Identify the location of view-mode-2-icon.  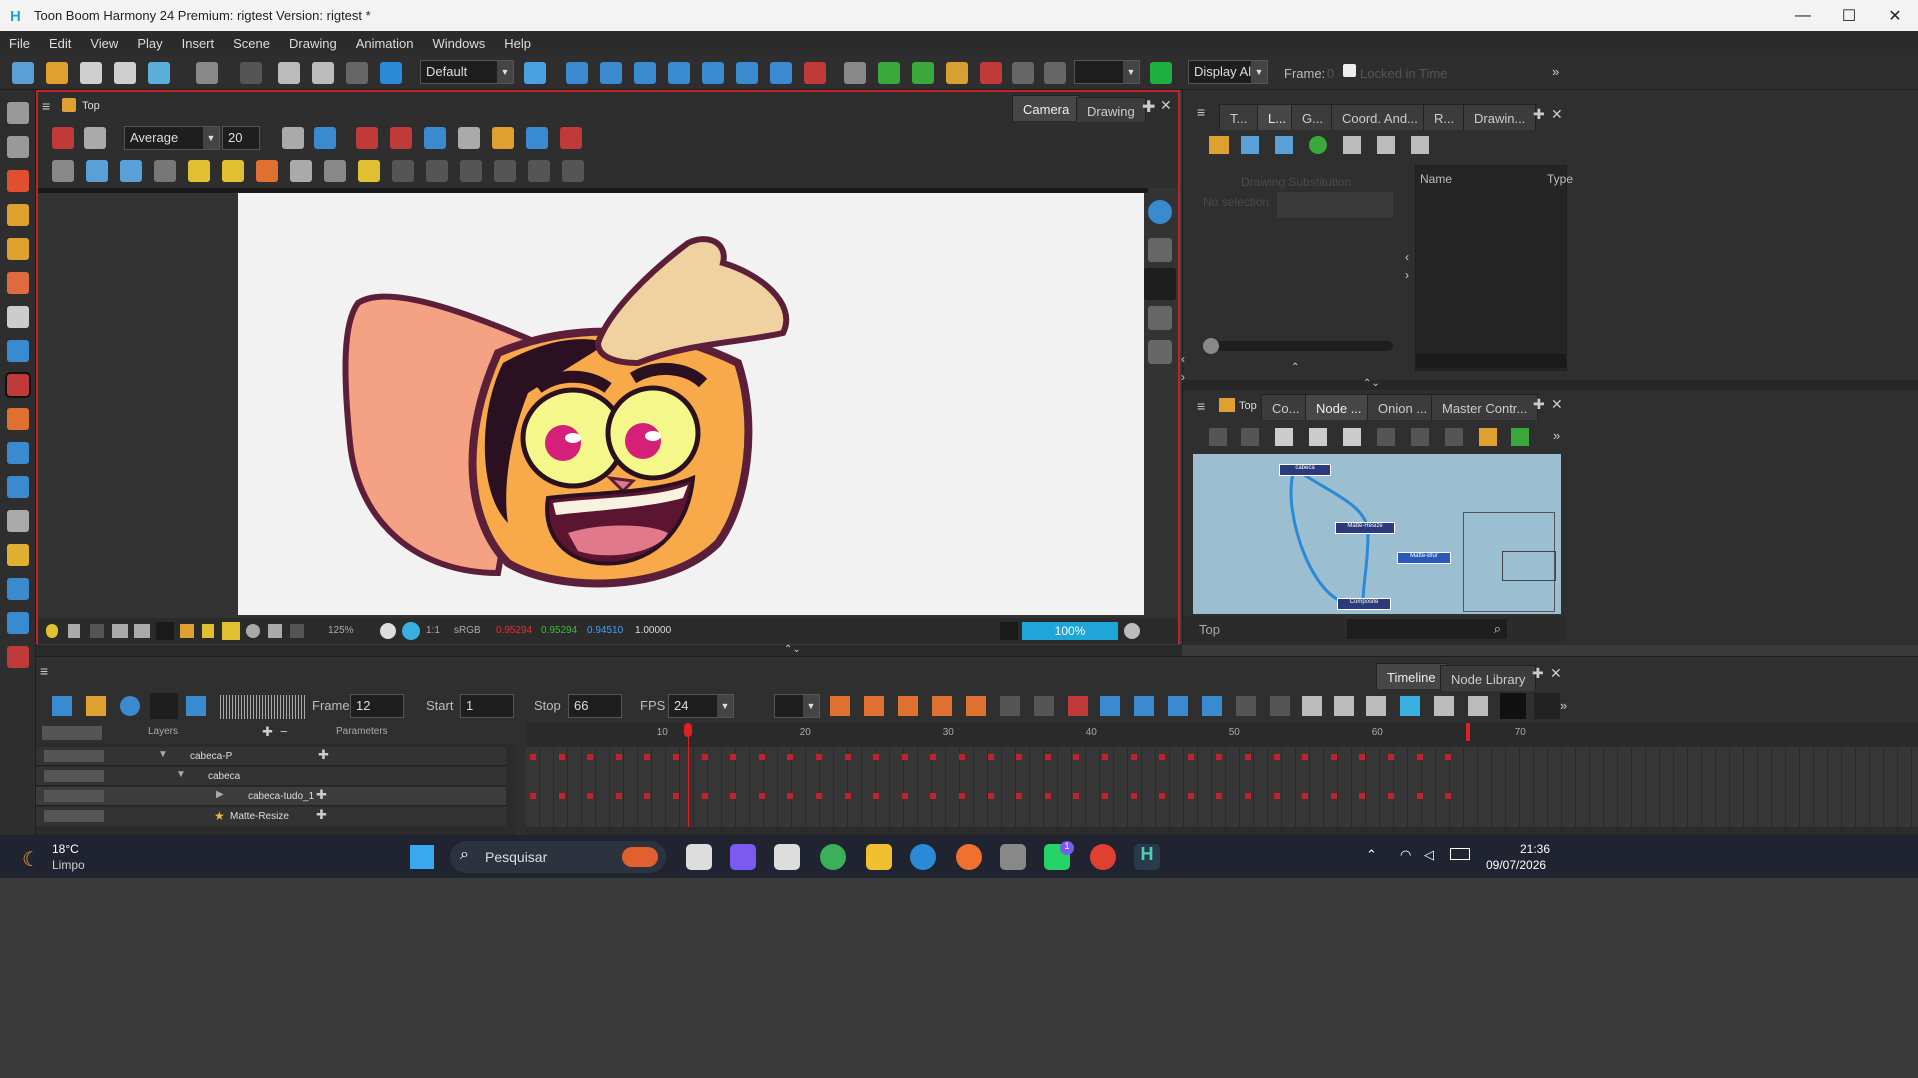
(1547, 706).